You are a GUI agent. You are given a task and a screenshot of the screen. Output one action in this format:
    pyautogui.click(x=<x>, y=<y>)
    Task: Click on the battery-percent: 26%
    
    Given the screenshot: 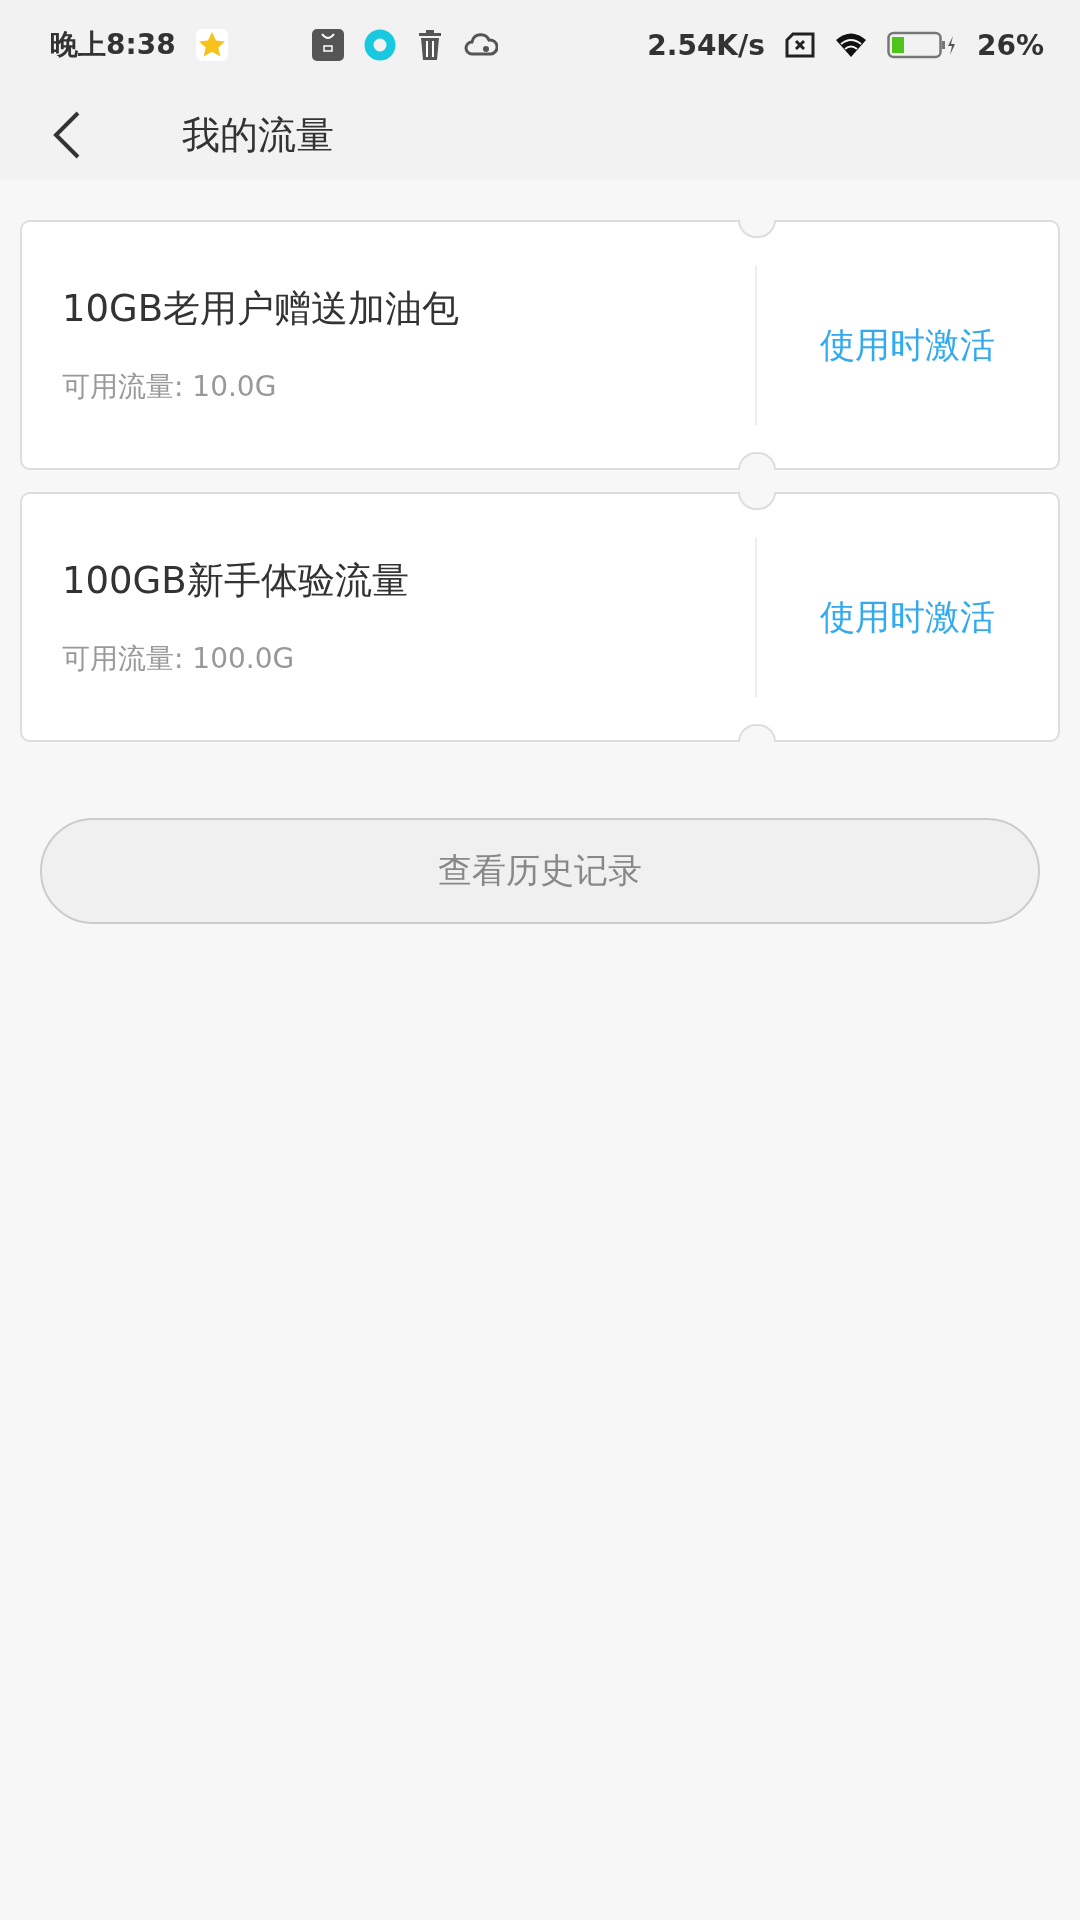 What is the action you would take?
    pyautogui.click(x=1010, y=45)
    